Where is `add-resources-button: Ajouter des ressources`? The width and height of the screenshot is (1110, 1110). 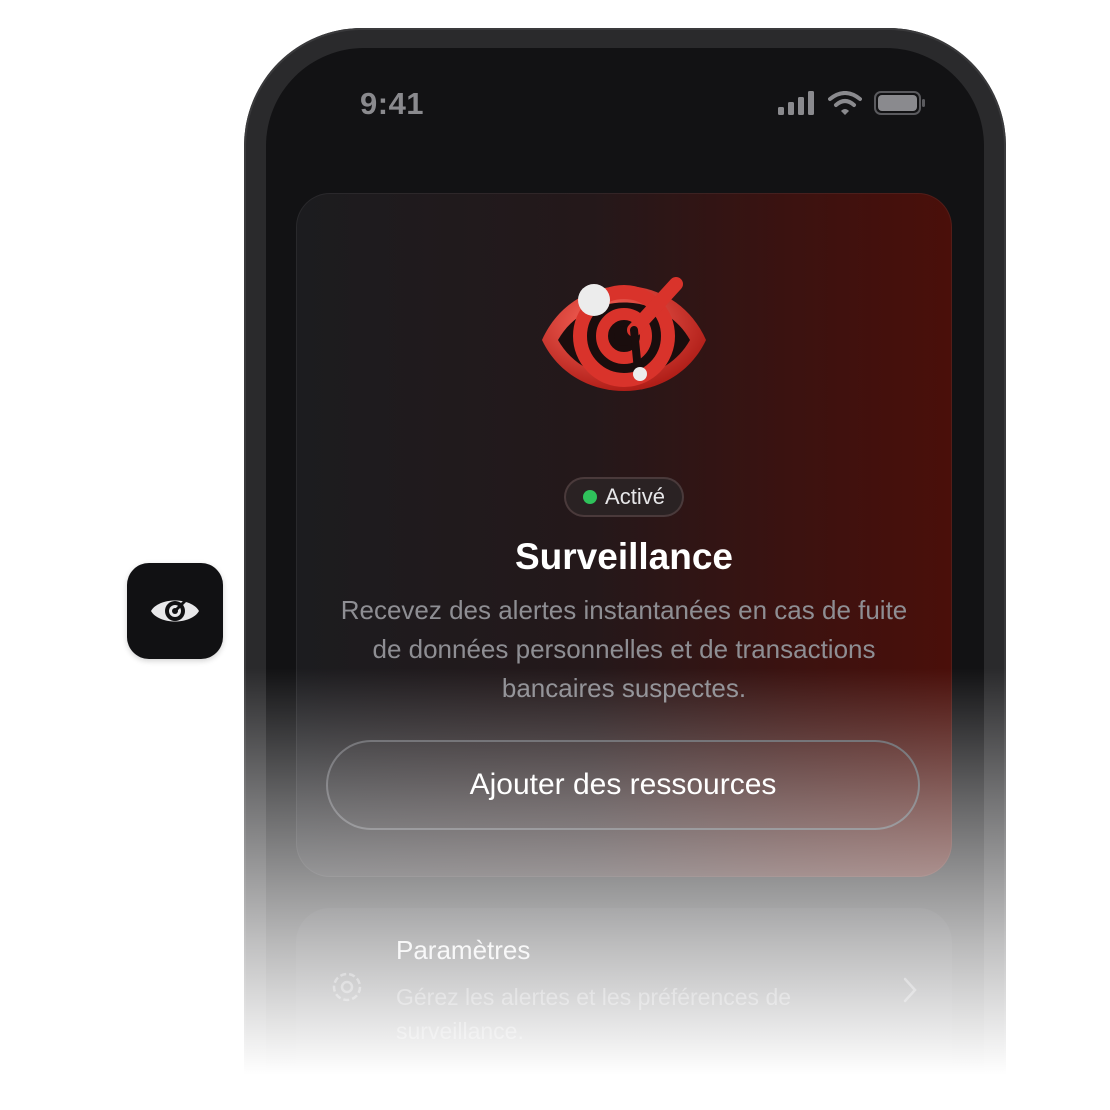 add-resources-button: Ajouter des ressources is located at coordinates (623, 785).